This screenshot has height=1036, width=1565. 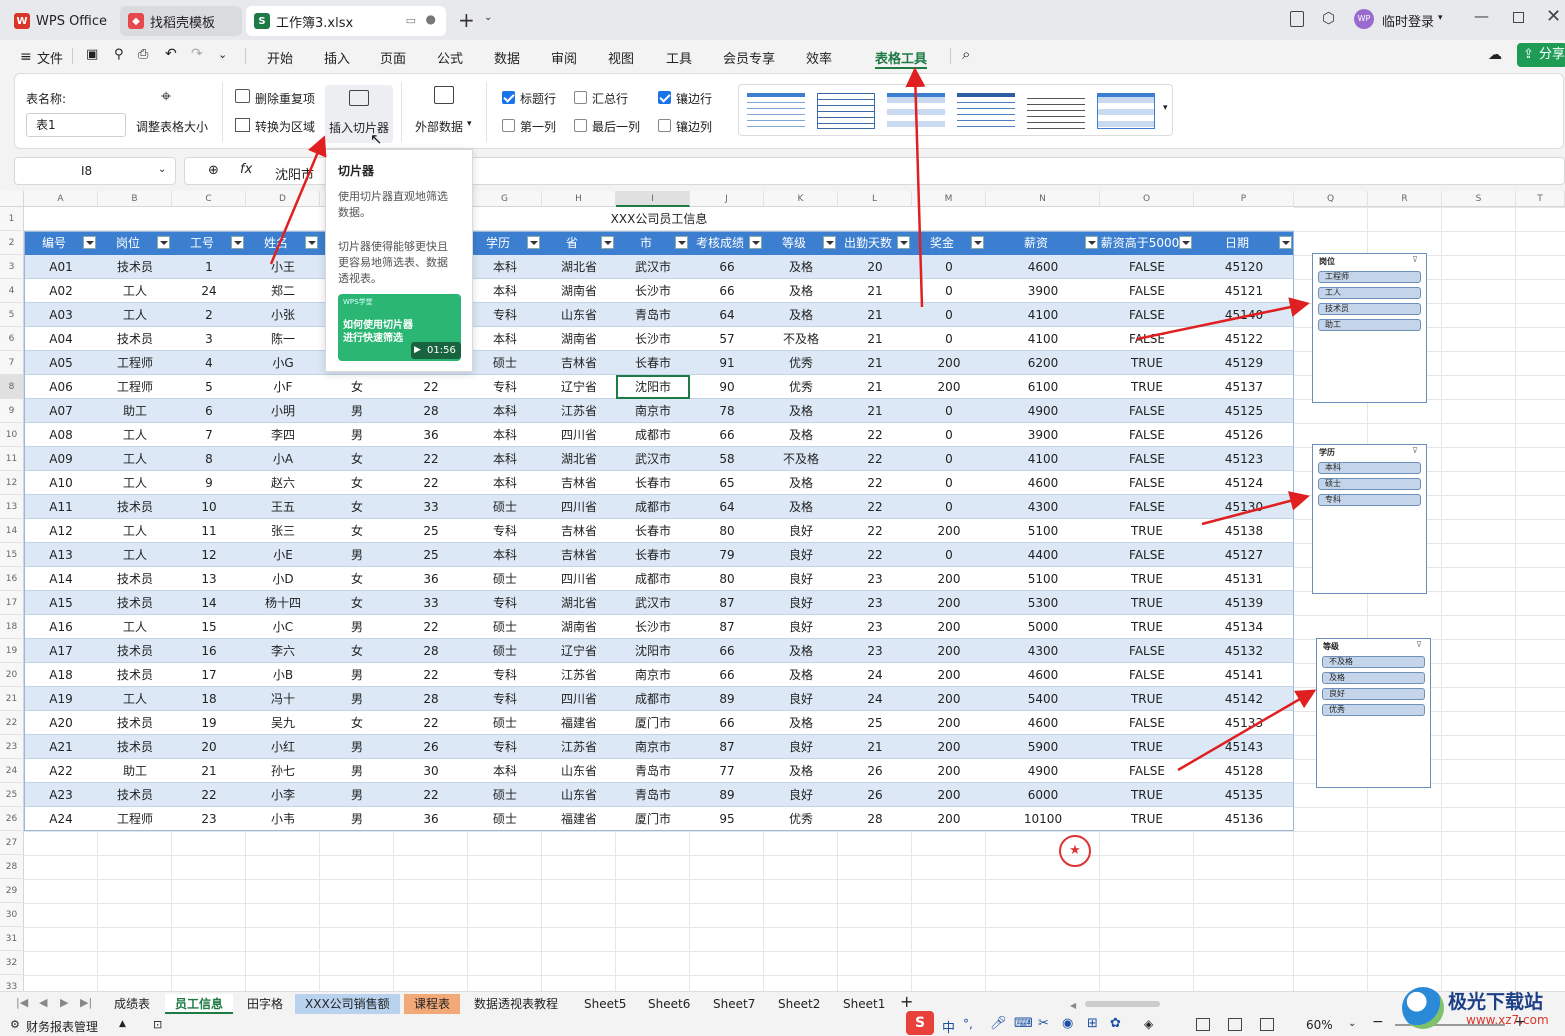 I want to click on row-header: 33, so click(x=12, y=983).